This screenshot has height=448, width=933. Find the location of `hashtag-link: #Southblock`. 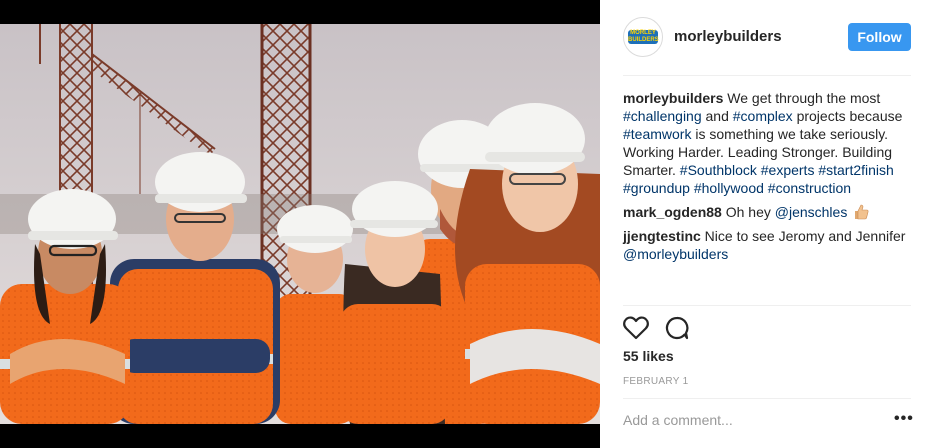

hashtag-link: #Southblock is located at coordinates (718, 170).